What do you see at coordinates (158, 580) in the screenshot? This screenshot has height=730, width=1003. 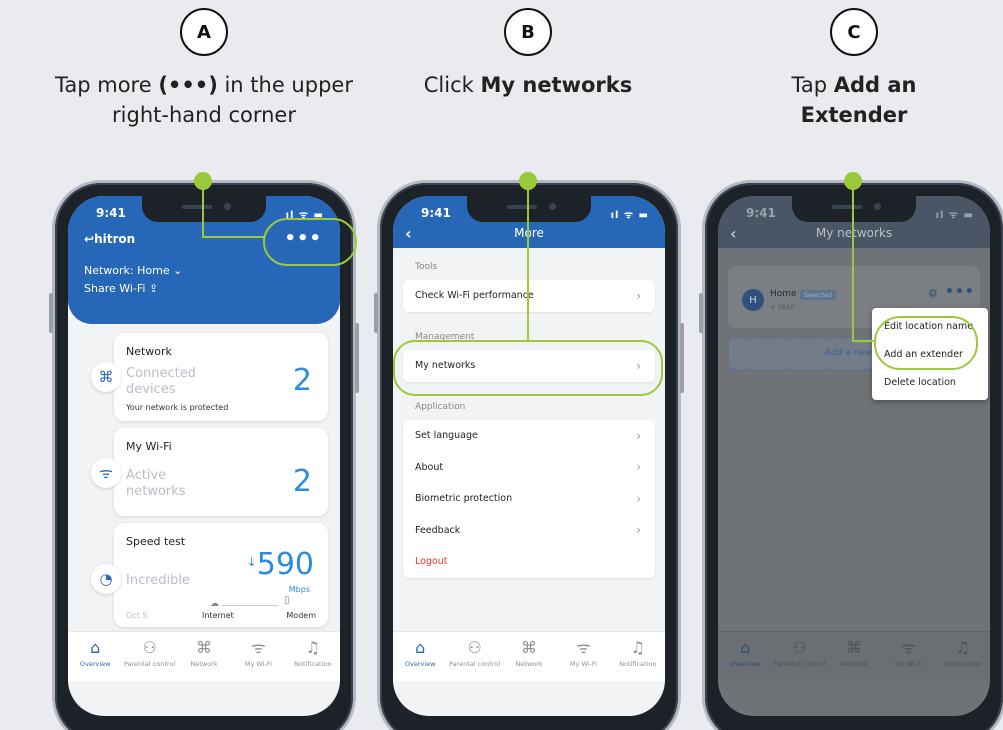 I see `speed-rating: Incredible` at bounding box center [158, 580].